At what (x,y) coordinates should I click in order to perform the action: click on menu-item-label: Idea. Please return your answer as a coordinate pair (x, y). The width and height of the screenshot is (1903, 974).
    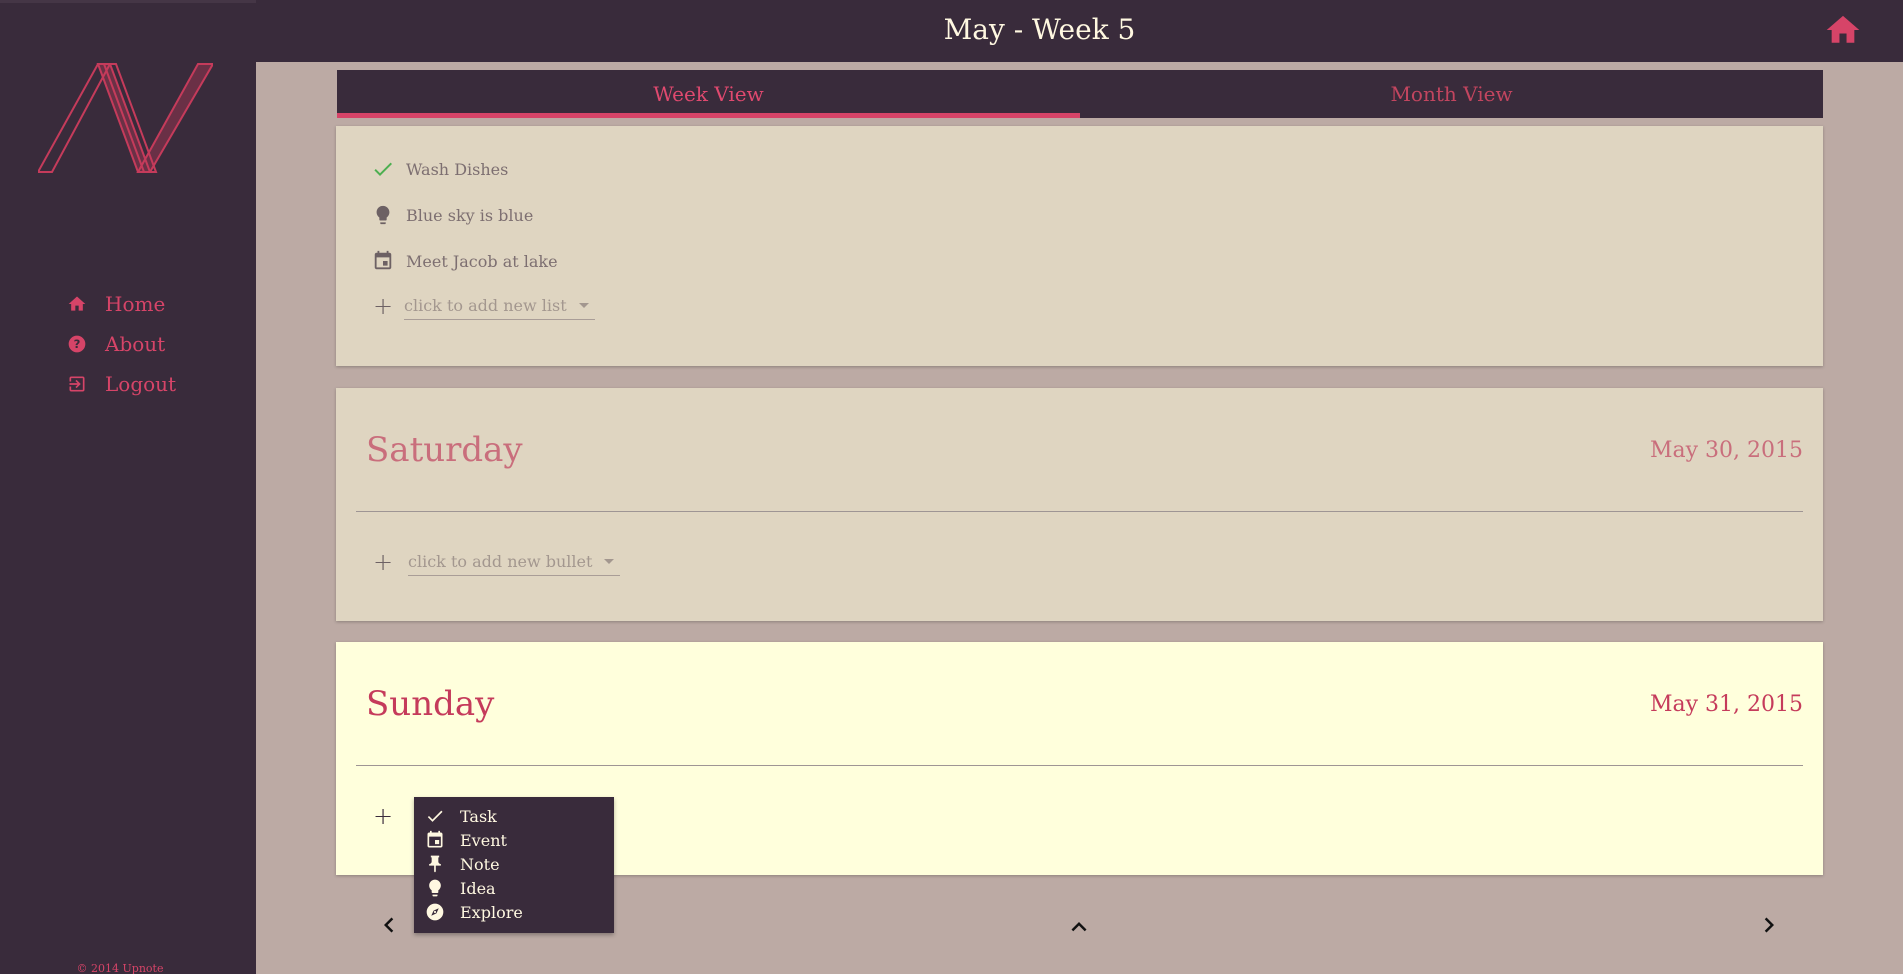
    Looking at the image, I should click on (478, 888).